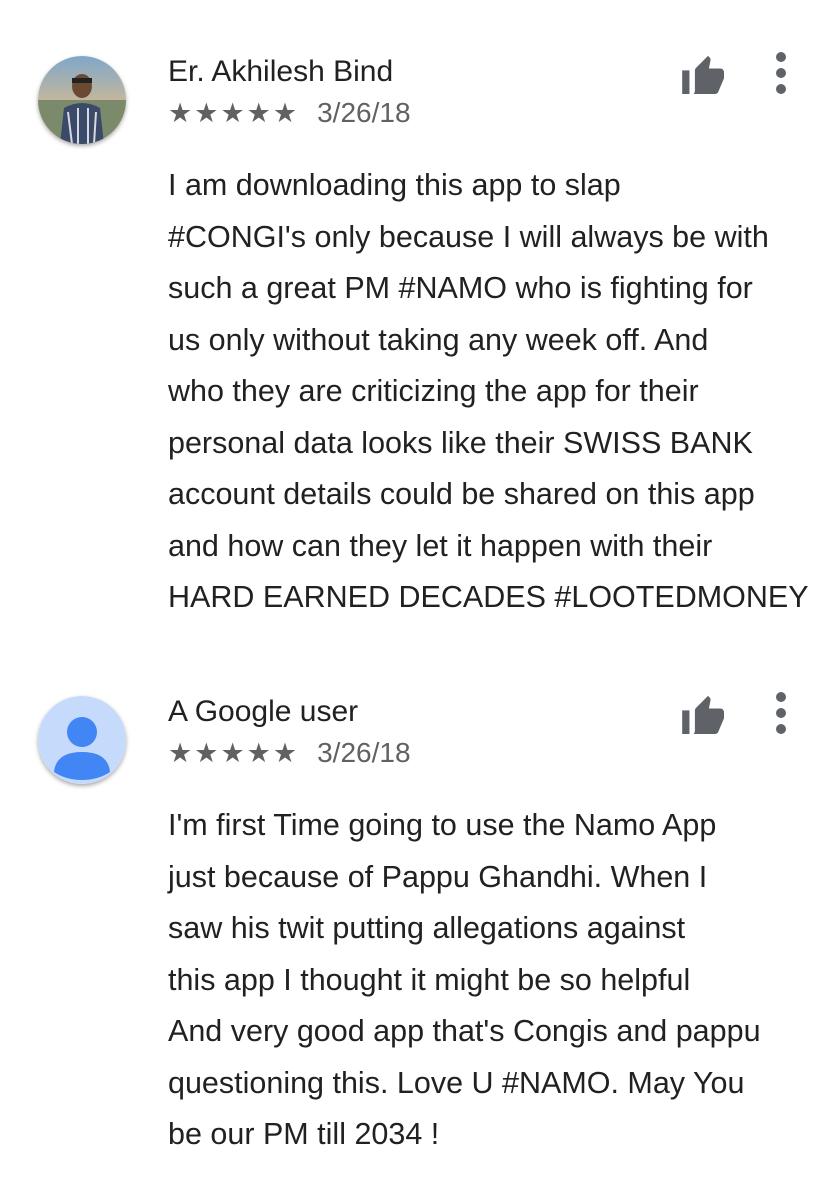 This screenshot has height=1200, width=835. What do you see at coordinates (304, 1134) in the screenshot?
I see `review-text-line: be our PM till 2034 !` at bounding box center [304, 1134].